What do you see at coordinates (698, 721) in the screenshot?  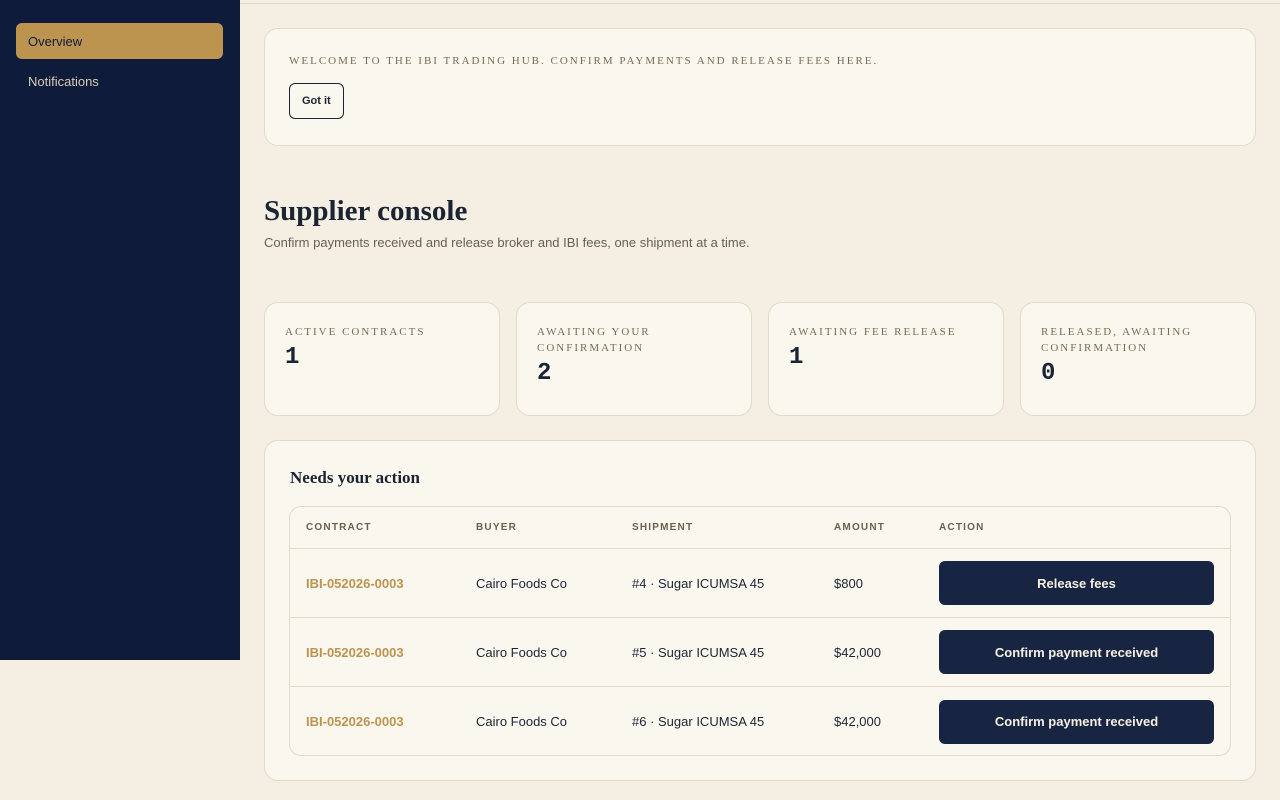 I see `shipment-cell: #6 · Sugar ICUMSA 45` at bounding box center [698, 721].